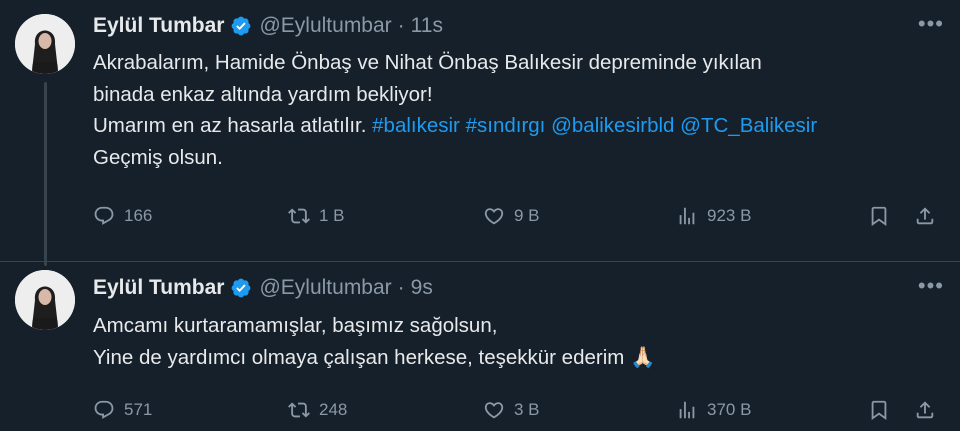 Image resolution: width=960 pixels, height=431 pixels. I want to click on like-button: 9 B, so click(511, 216).